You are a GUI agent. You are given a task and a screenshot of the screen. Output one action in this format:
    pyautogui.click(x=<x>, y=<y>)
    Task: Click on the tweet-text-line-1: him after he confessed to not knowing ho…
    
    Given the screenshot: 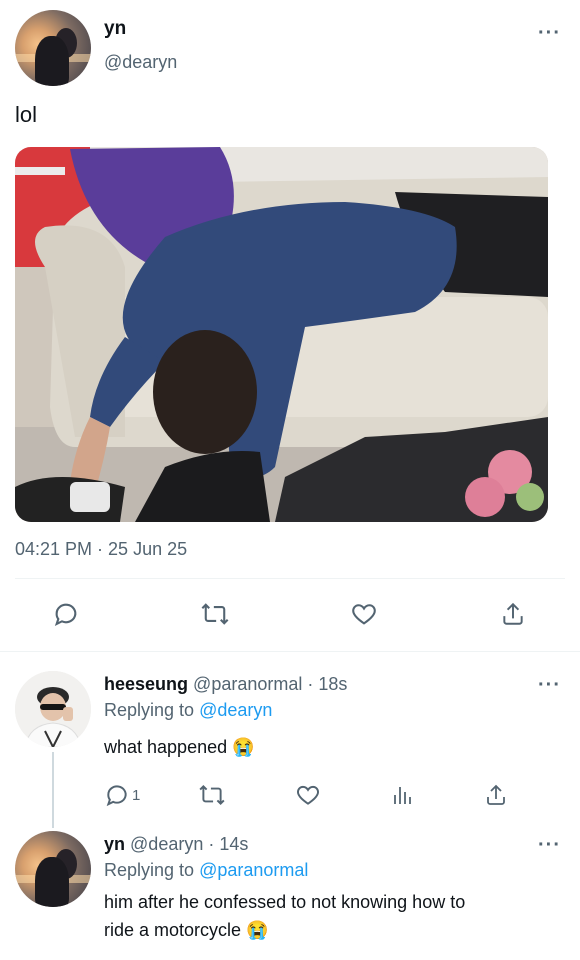 What is the action you would take?
    pyautogui.click(x=285, y=902)
    